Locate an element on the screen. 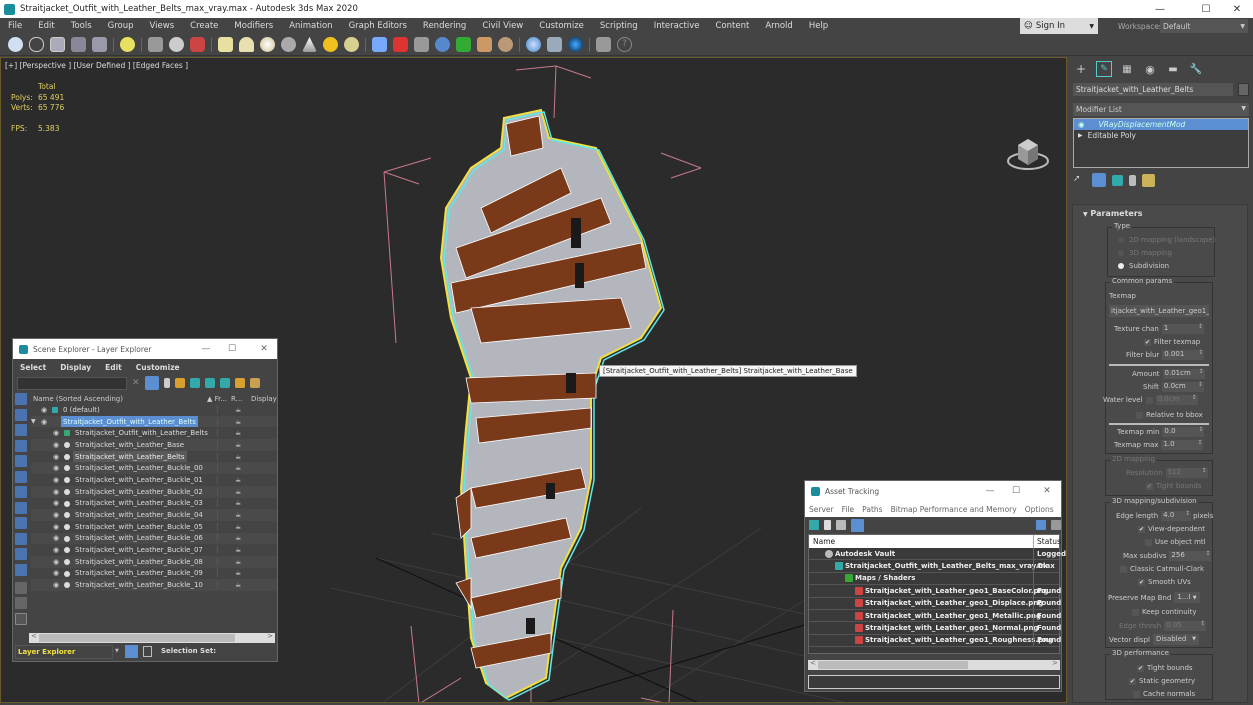 This screenshot has height=705, width=1253. molecule-icon is located at coordinates (400, 44).